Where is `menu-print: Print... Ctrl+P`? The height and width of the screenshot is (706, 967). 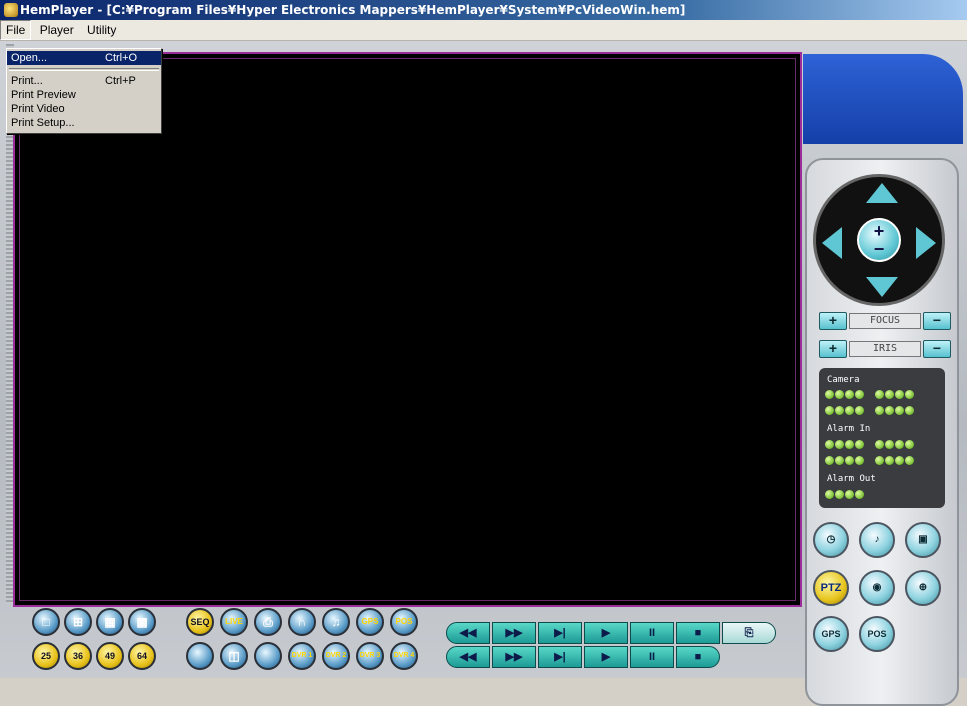
menu-print: Print... Ctrl+P is located at coordinates (84, 81).